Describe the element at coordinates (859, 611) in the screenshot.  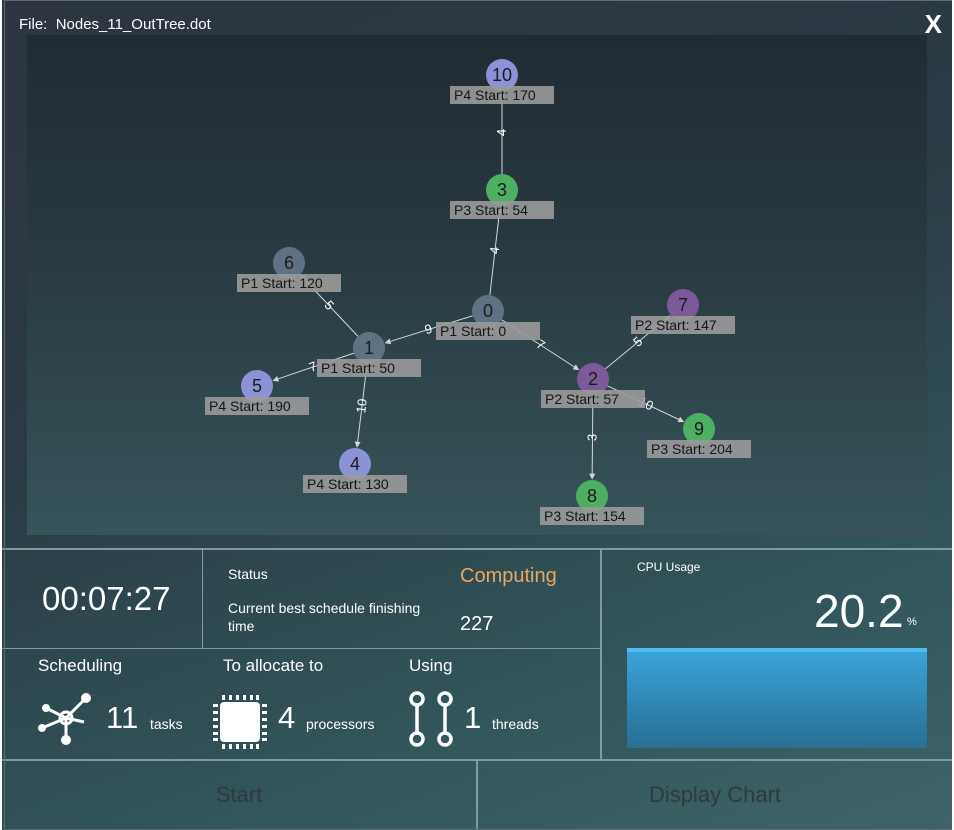
I see `cpu-usage-value: 20.2` at that location.